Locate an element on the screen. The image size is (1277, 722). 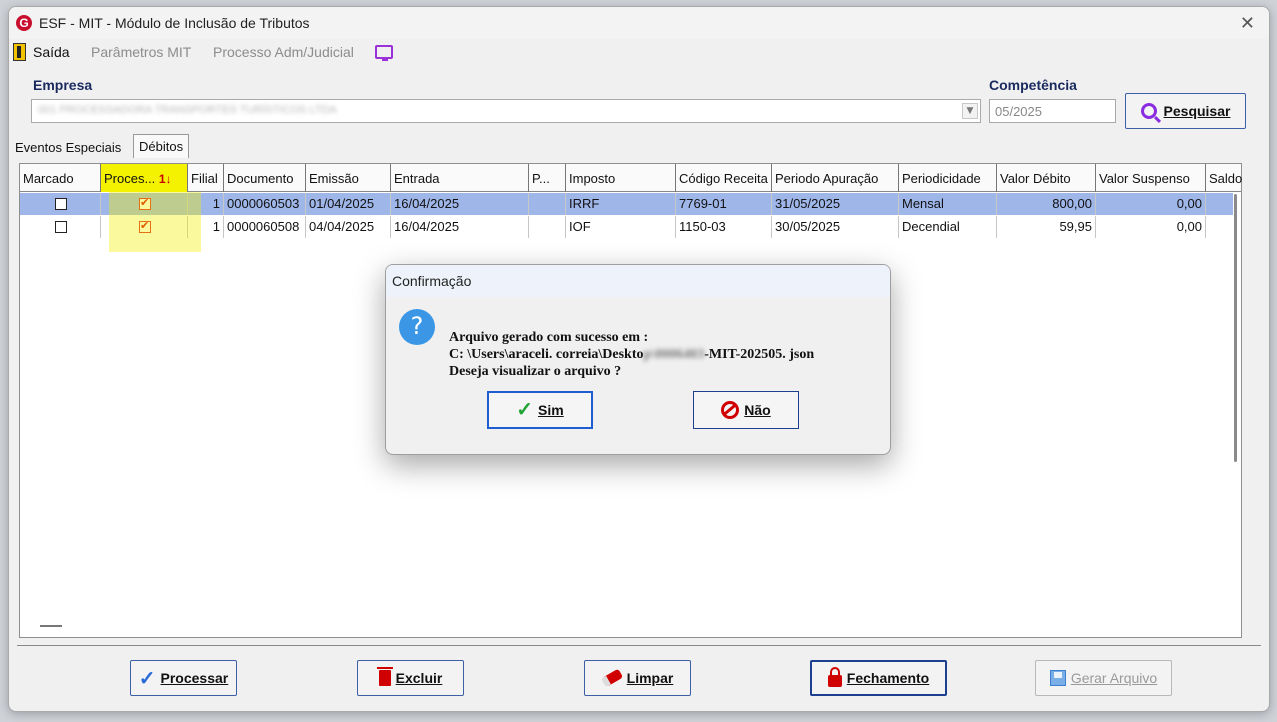
monitor-icon is located at coordinates (384, 53).